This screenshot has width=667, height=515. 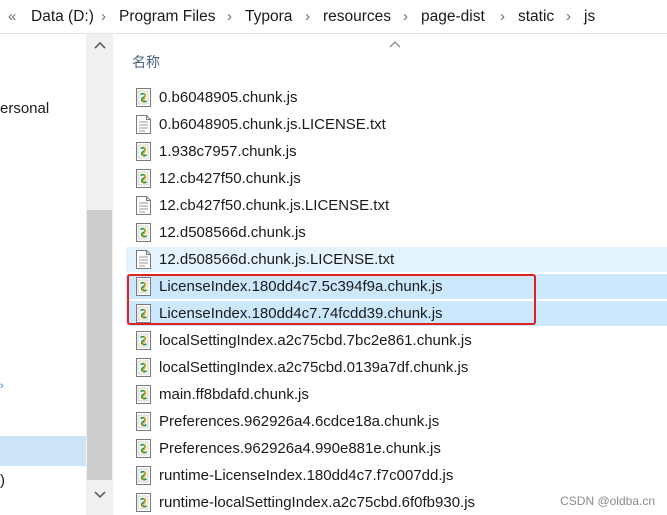 What do you see at coordinates (396, 178) in the screenshot?
I see `file-row: 12.cb427f50.chunk.js` at bounding box center [396, 178].